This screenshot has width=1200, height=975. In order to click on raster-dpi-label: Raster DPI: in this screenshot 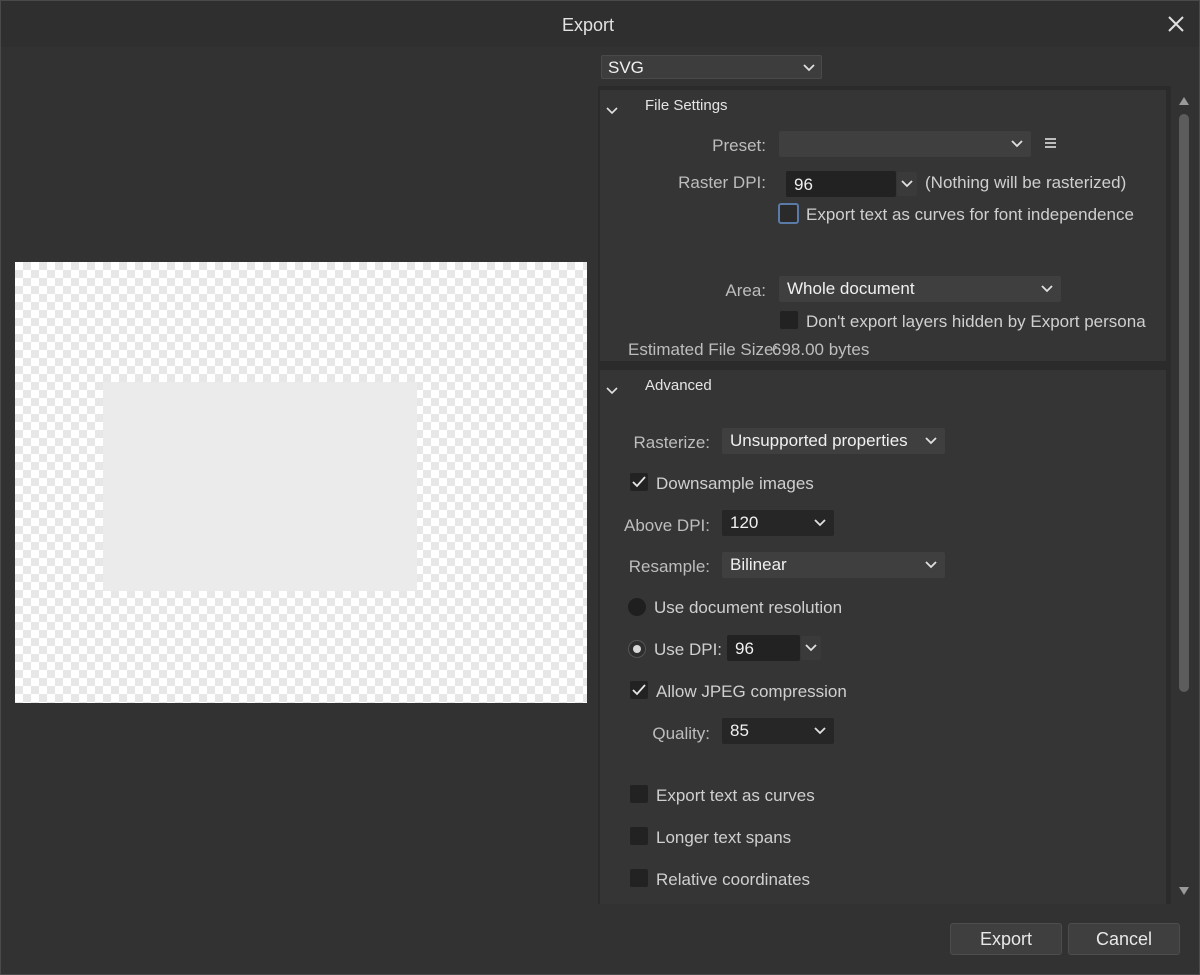, I will do `click(722, 182)`.